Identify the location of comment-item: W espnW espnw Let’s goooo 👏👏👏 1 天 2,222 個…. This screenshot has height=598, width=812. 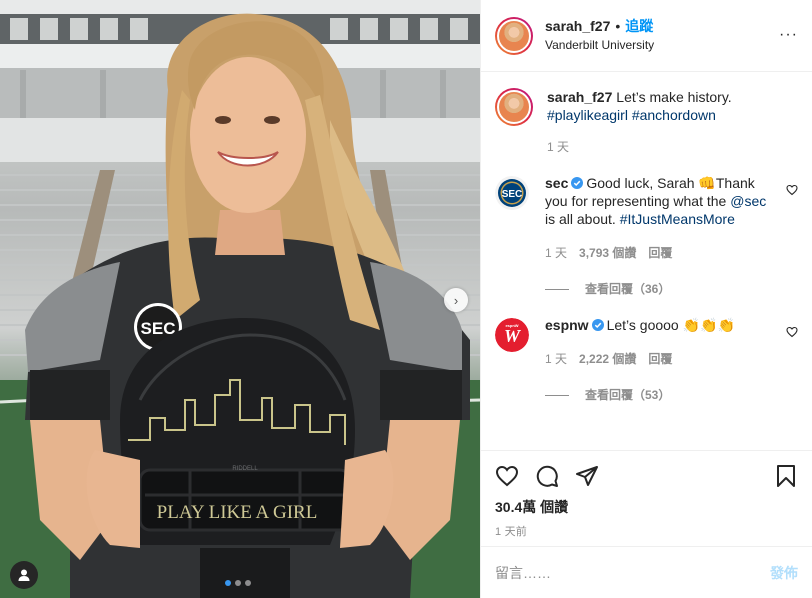
(646, 360).